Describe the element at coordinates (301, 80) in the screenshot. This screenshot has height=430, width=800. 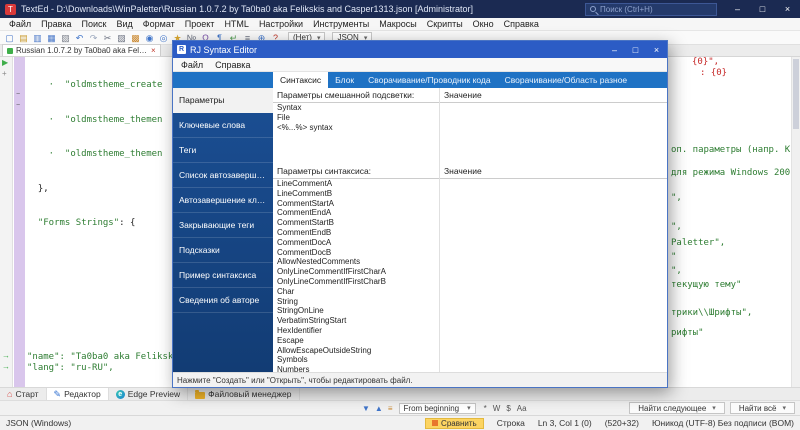
I see `dialog-tab-syntax: Синтаксис` at that location.